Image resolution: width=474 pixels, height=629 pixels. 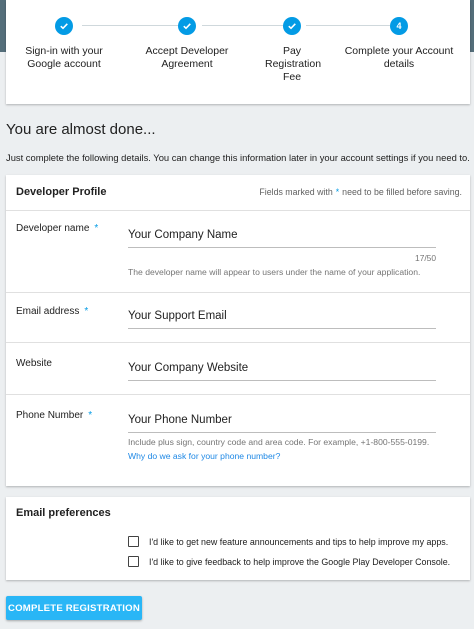 What do you see at coordinates (57, 228) in the screenshot?
I see `developer-name-label: Developer name *` at bounding box center [57, 228].